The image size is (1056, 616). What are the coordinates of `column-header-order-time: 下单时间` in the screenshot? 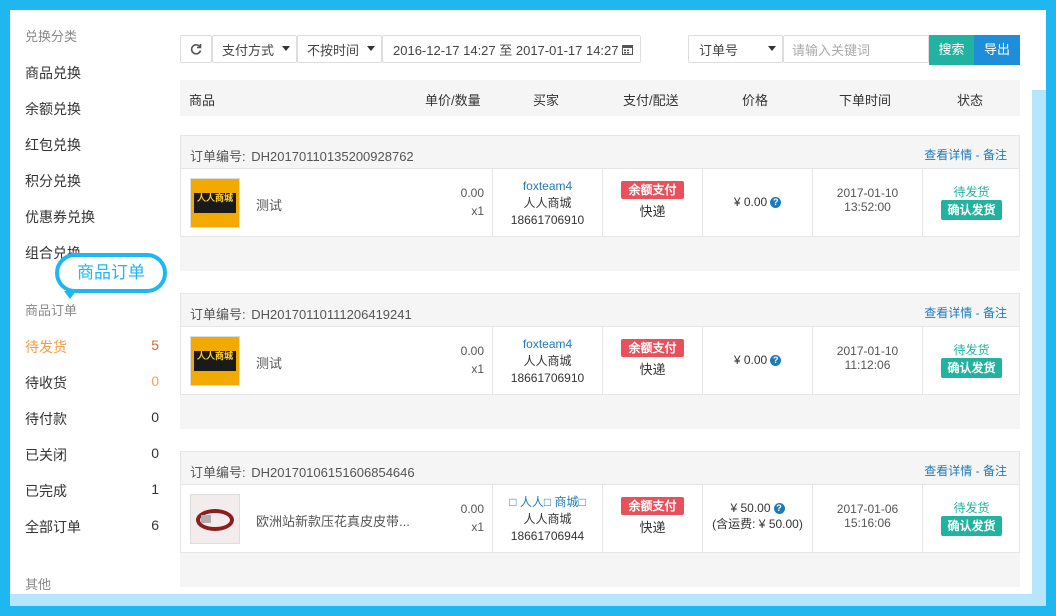 It's located at (865, 100).